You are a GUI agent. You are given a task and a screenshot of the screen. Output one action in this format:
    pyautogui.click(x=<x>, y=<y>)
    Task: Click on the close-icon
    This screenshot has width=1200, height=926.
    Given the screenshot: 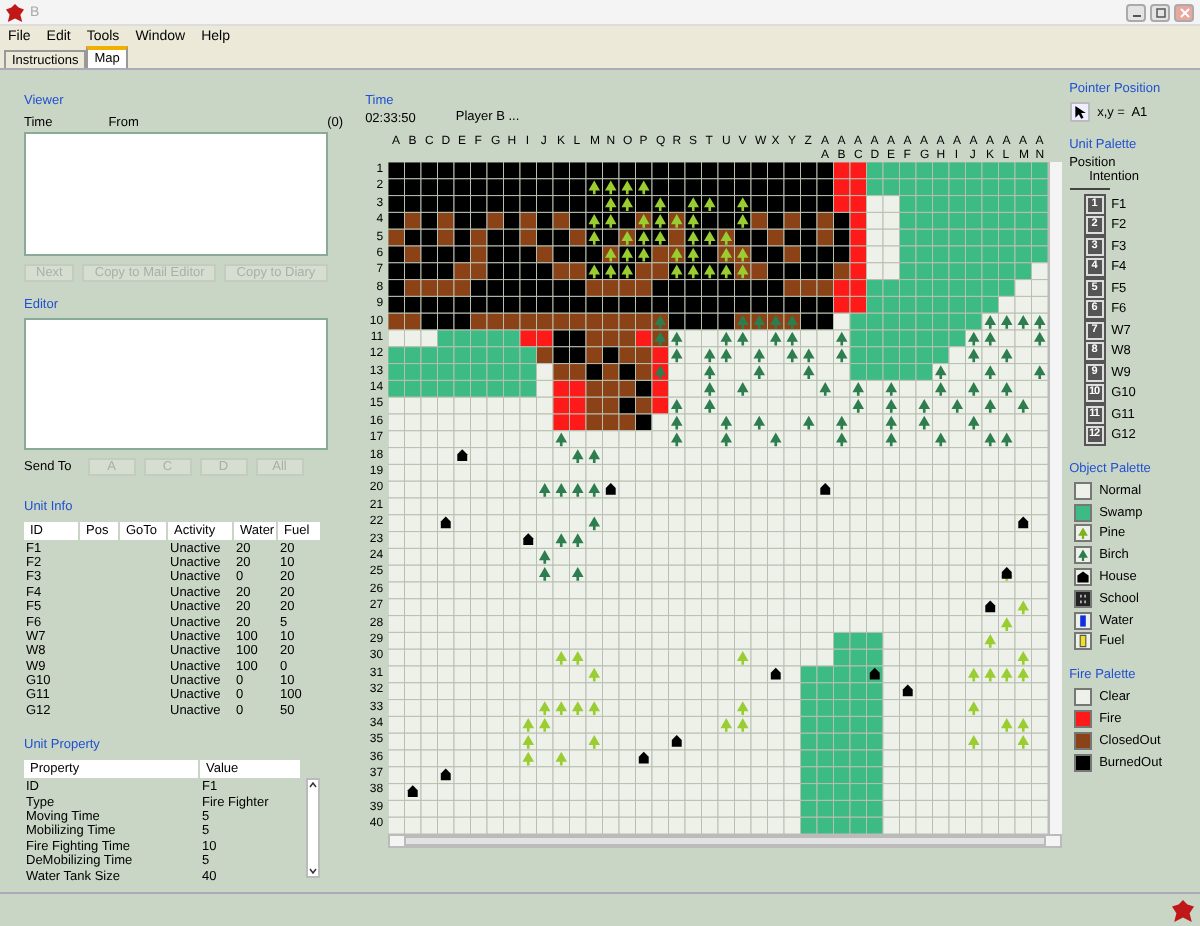 What is the action you would take?
    pyautogui.click(x=1184, y=12)
    